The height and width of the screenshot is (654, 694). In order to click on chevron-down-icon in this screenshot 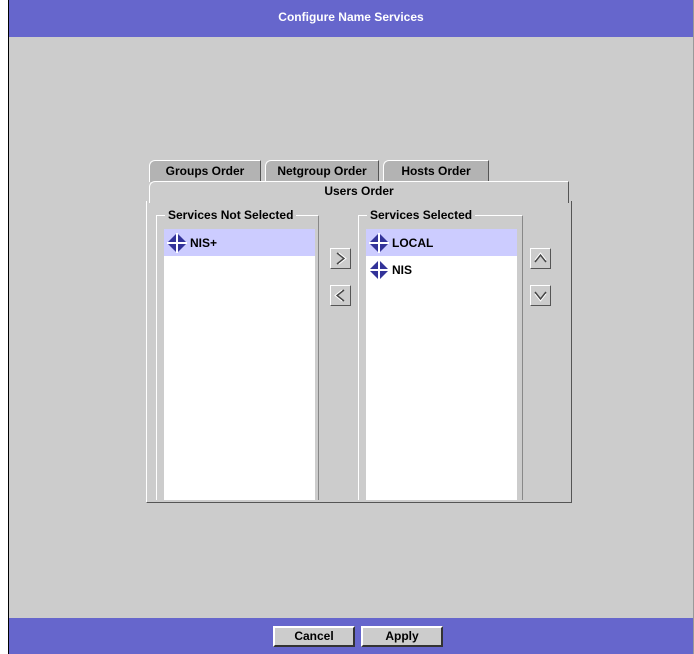, I will do `click(540, 296)`.